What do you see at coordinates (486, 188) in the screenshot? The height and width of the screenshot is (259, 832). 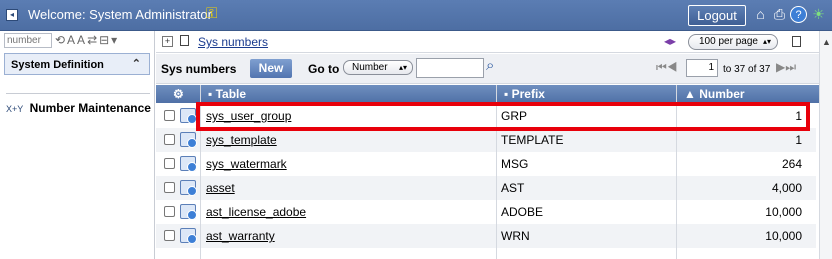 I see `table-row: asset AST 4,000` at bounding box center [486, 188].